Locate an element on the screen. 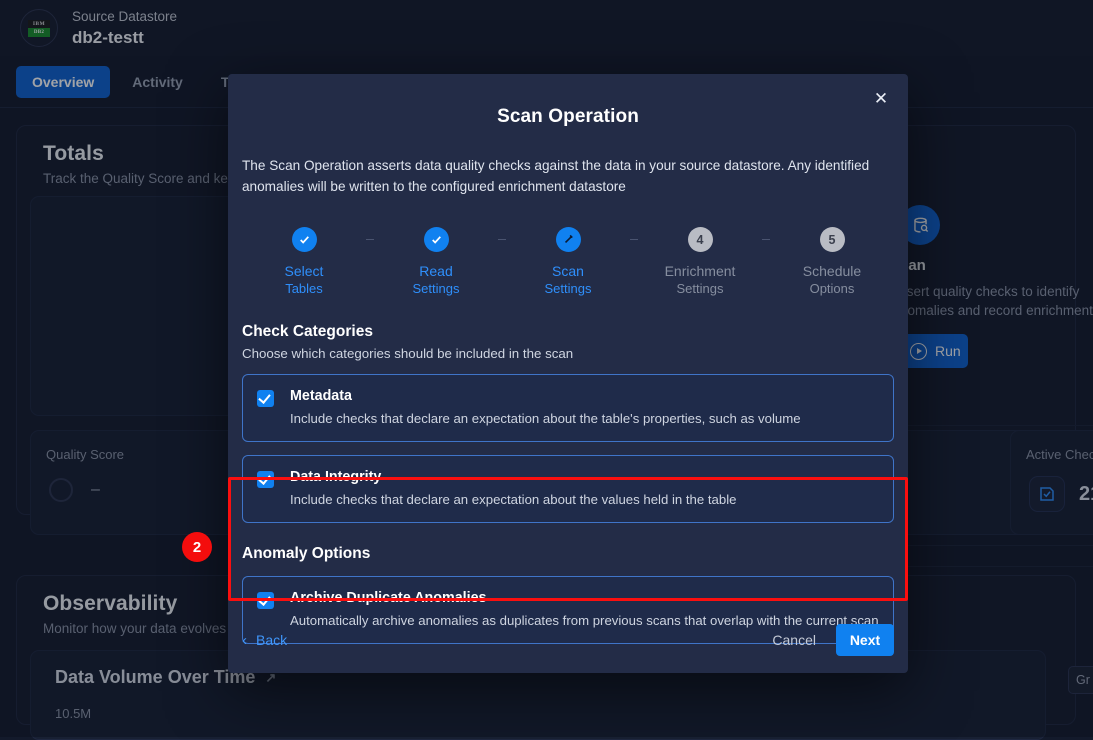 The width and height of the screenshot is (1093, 740). option-title: Metadata is located at coordinates (545, 396).